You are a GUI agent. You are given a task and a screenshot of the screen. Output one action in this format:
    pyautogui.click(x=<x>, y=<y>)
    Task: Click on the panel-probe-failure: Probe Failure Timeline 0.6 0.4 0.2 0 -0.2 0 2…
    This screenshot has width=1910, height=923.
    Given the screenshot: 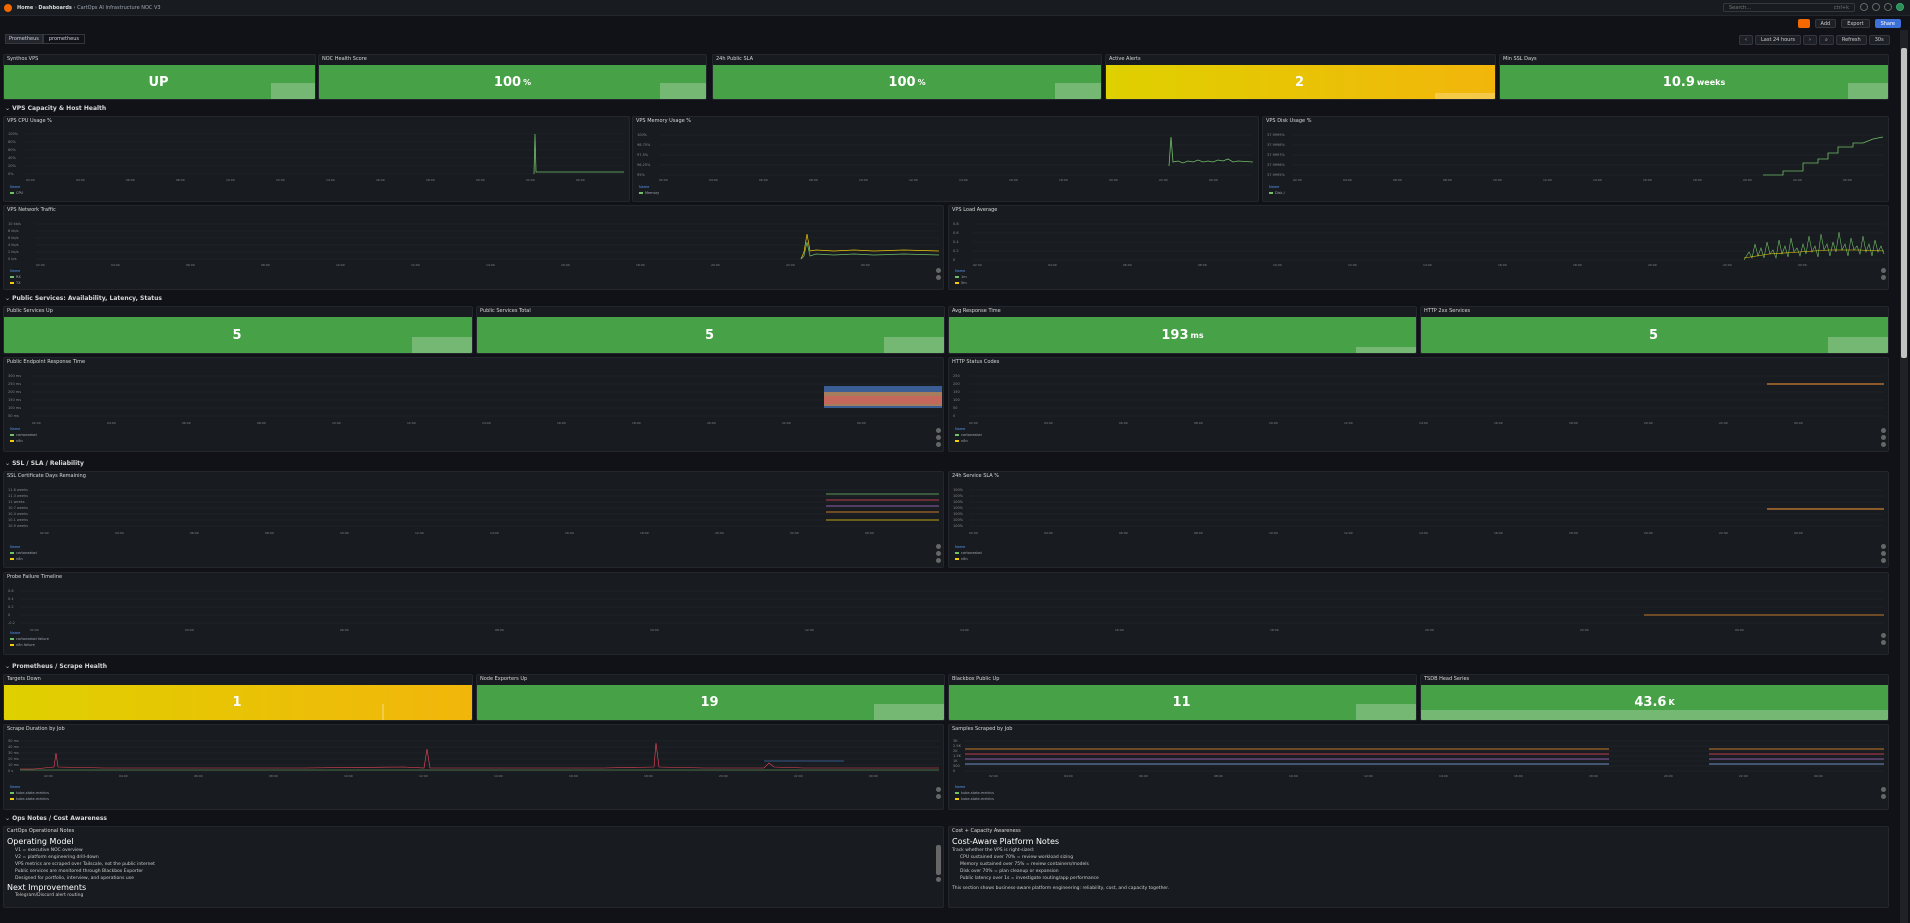 What is the action you would take?
    pyautogui.click(x=946, y=613)
    